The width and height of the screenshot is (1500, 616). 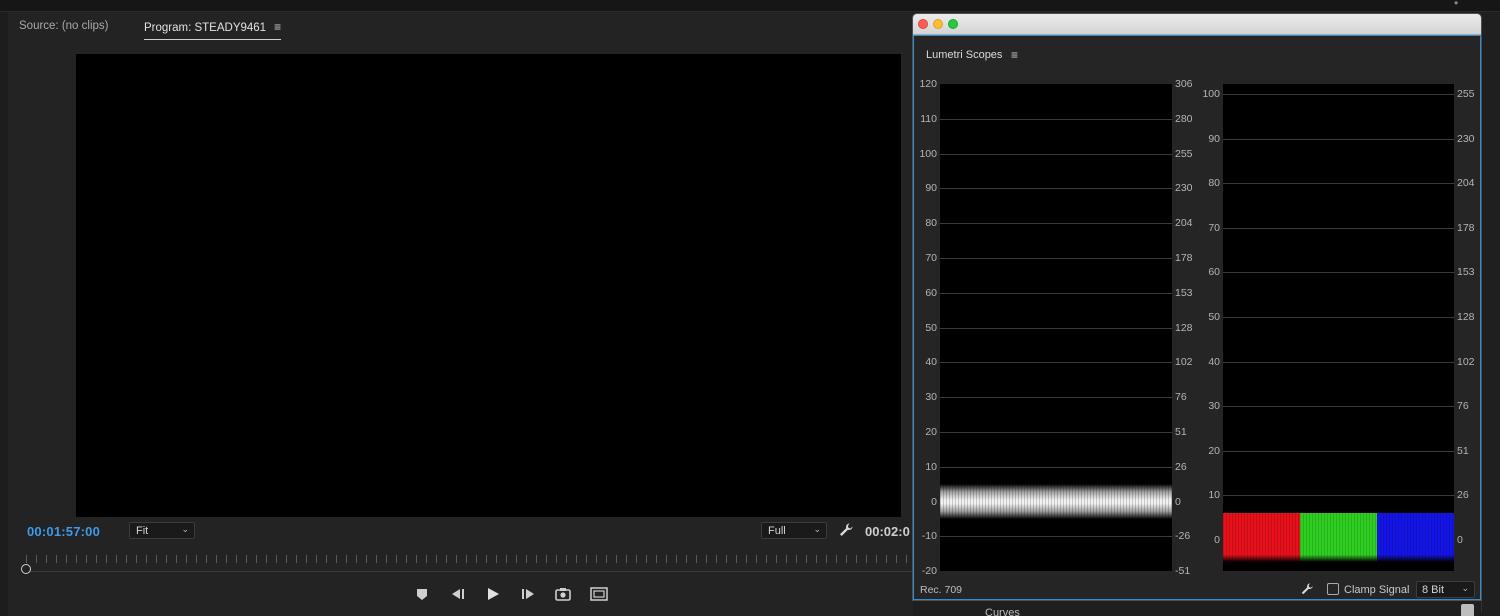 What do you see at coordinates (929, 571) in the screenshot?
I see `scale-label-left: -20` at bounding box center [929, 571].